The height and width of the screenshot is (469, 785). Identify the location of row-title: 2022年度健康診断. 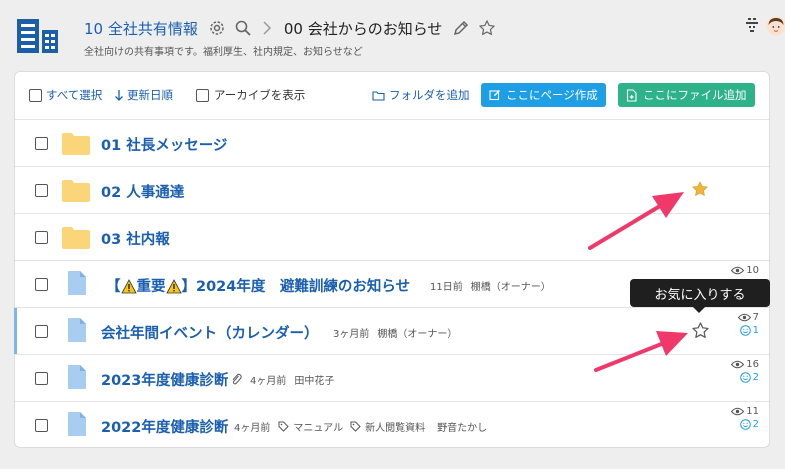
(164, 426).